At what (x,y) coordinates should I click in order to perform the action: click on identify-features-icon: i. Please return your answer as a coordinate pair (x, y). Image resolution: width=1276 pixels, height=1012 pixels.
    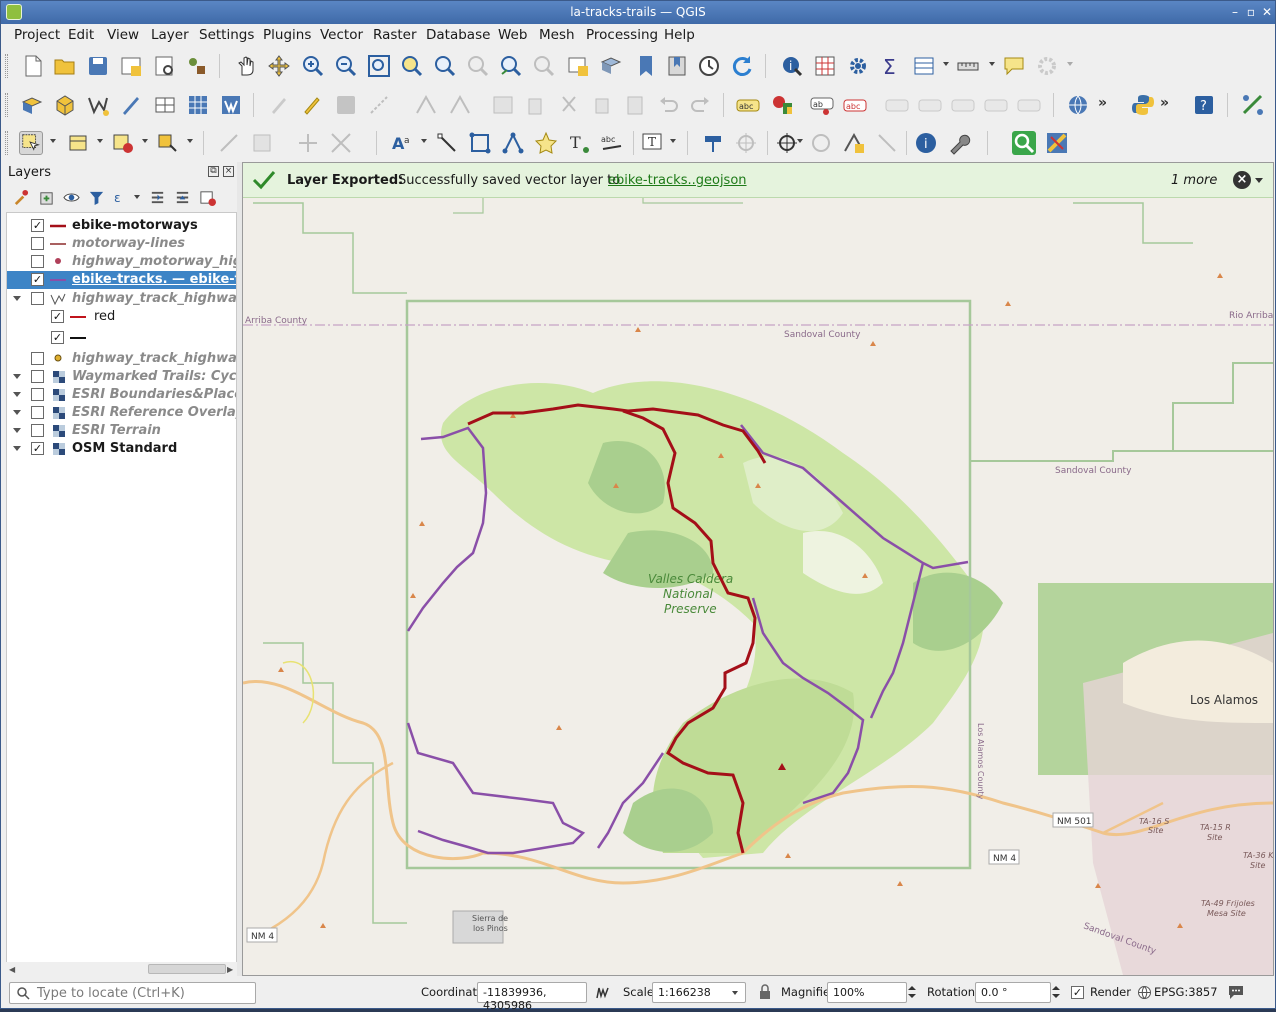
    Looking at the image, I should click on (792, 66).